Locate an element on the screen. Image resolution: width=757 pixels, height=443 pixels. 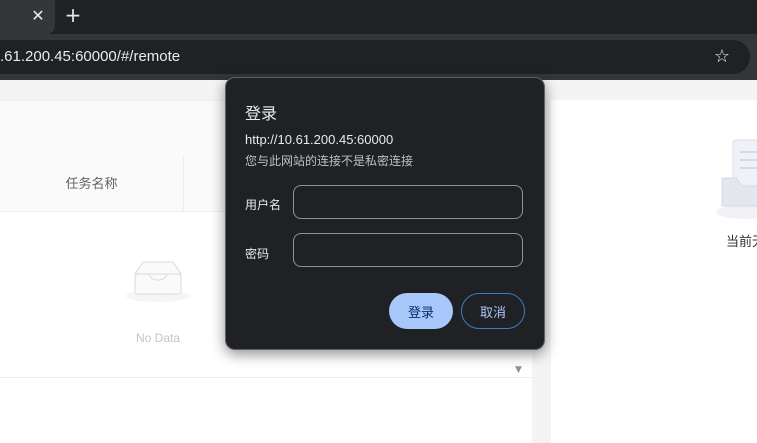
address-bar: .61.200.45:60000/#/remote ☆ is located at coordinates (375, 57).